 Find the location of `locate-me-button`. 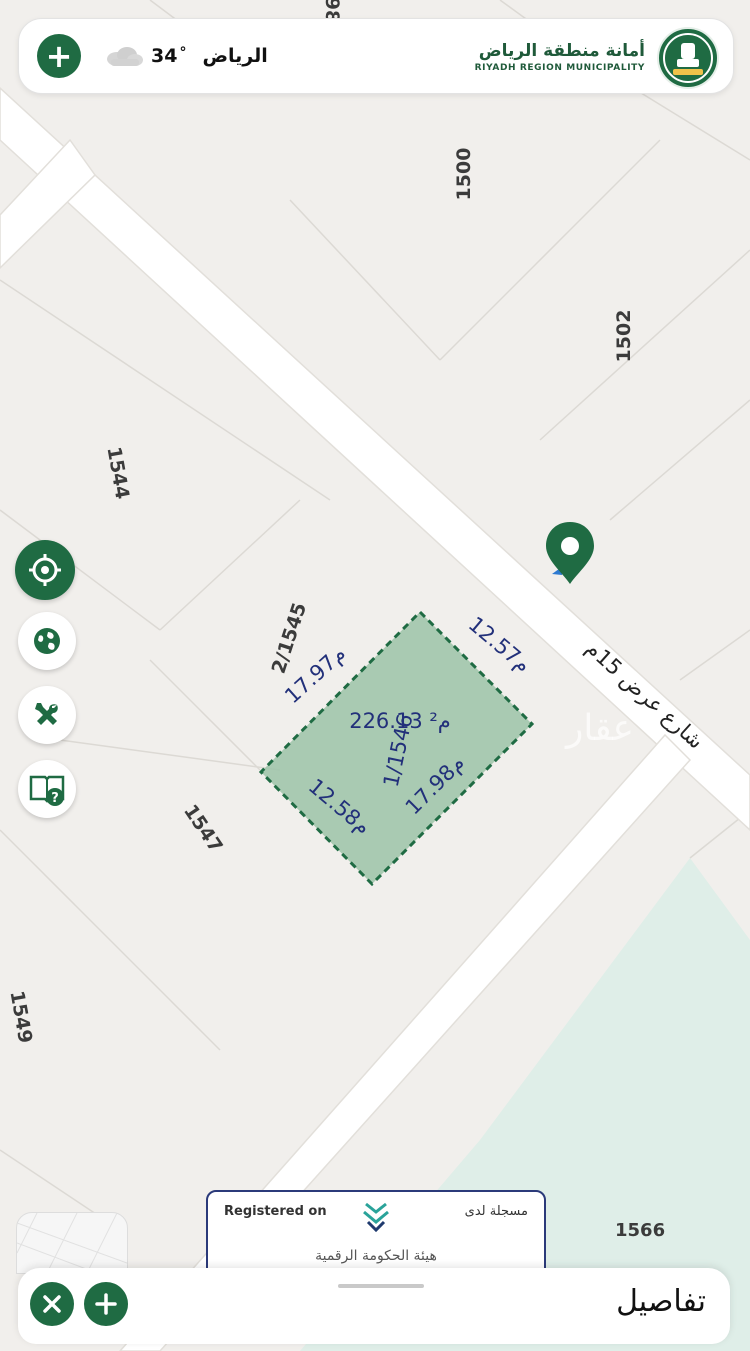

locate-me-button is located at coordinates (45, 570).